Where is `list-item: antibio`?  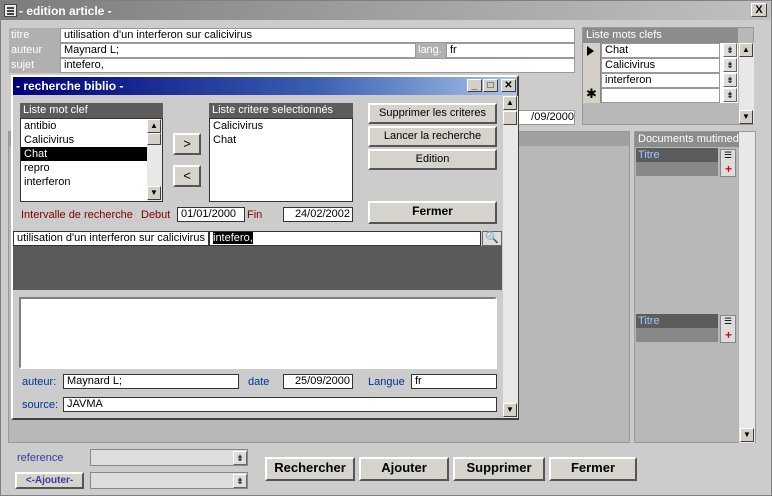 list-item: antibio is located at coordinates (91, 126).